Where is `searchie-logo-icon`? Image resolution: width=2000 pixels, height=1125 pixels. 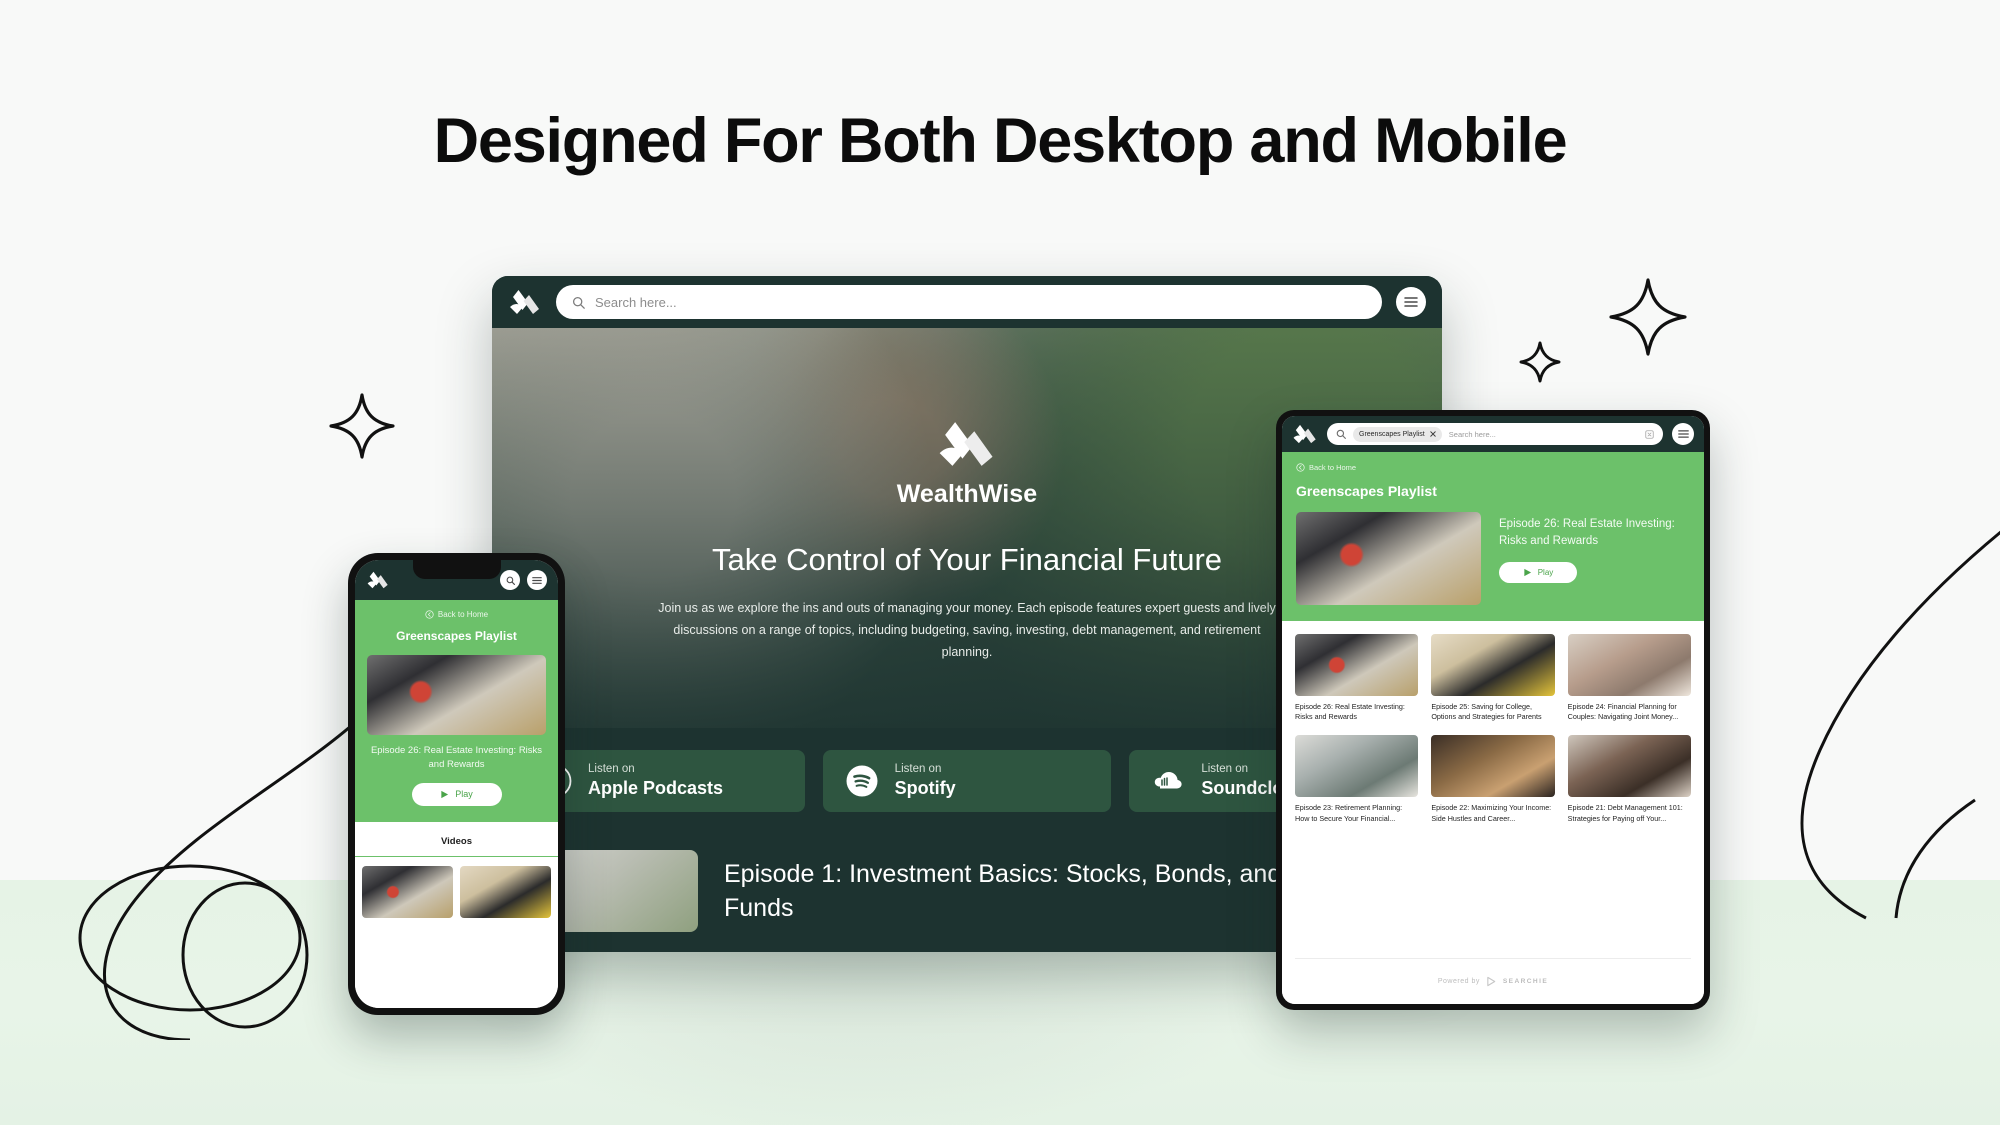
searchie-logo-icon is located at coordinates (1491, 981).